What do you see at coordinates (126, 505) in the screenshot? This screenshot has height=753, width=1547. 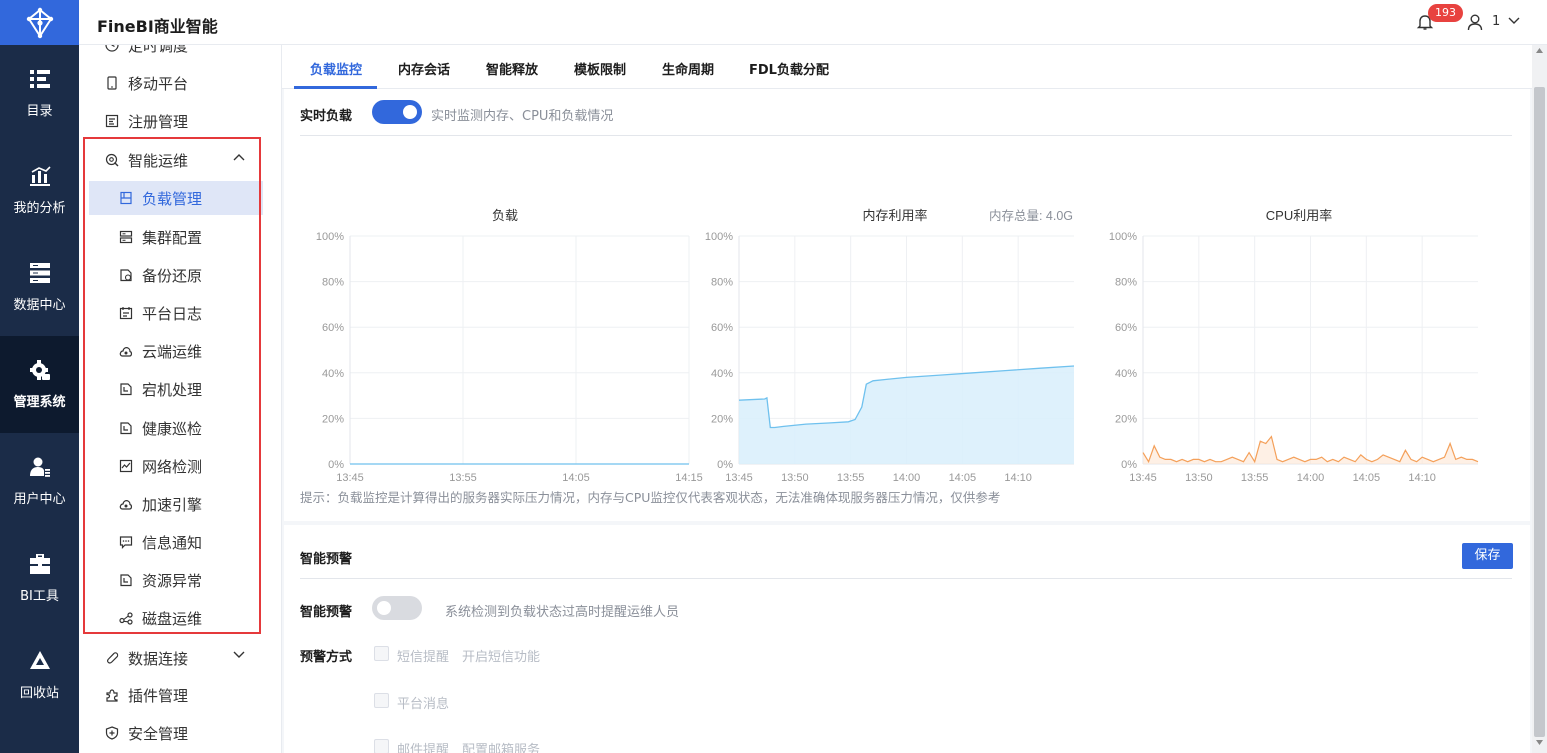 I see `engine-icon` at bounding box center [126, 505].